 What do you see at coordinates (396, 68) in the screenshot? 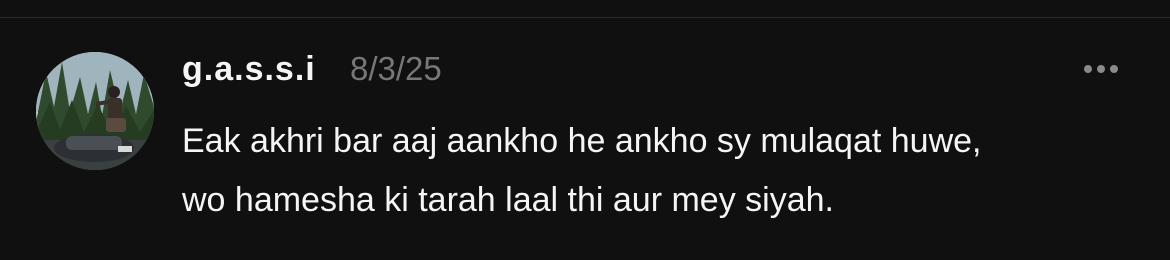
I see `timestamp: 8/3/25` at bounding box center [396, 68].